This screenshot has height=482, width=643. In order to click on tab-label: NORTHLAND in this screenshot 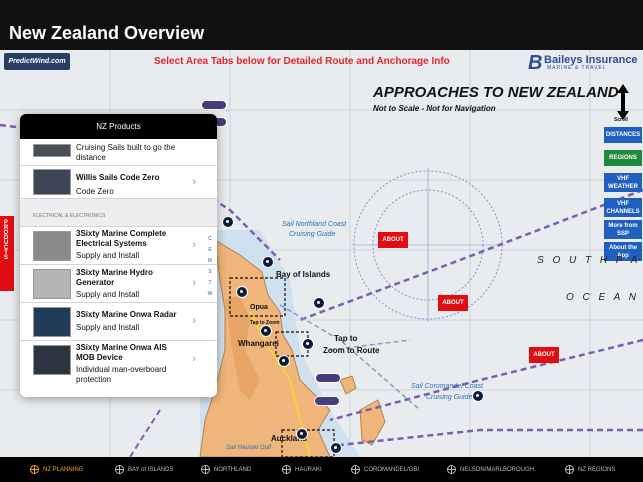, I will do `click(233, 469)`.